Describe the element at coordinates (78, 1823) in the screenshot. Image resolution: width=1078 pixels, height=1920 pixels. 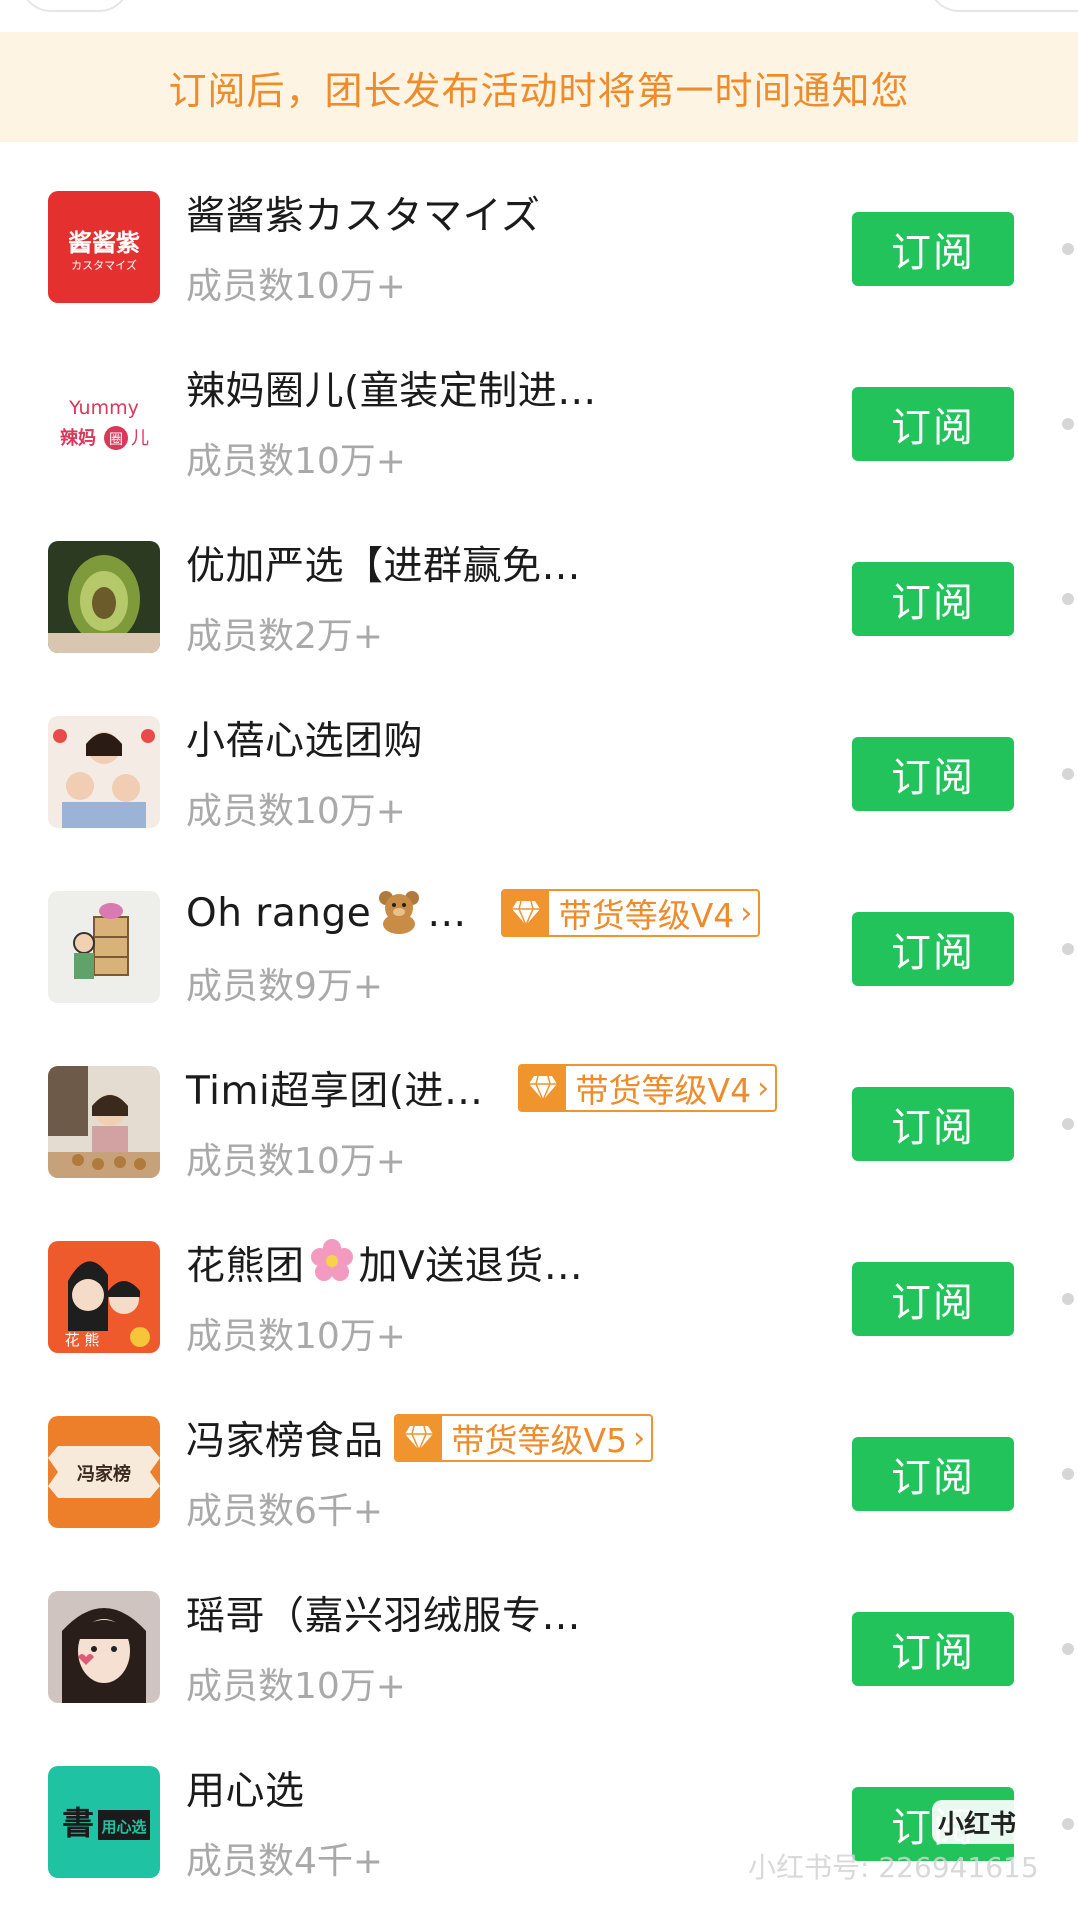
I see `svg-text: 書` at that location.